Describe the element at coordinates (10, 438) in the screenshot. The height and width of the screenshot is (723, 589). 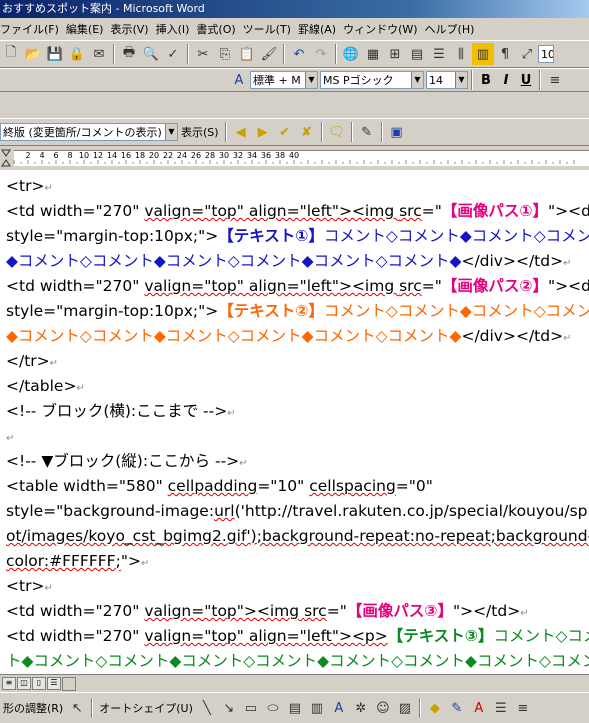
I see `doc-line: ↵` at that location.